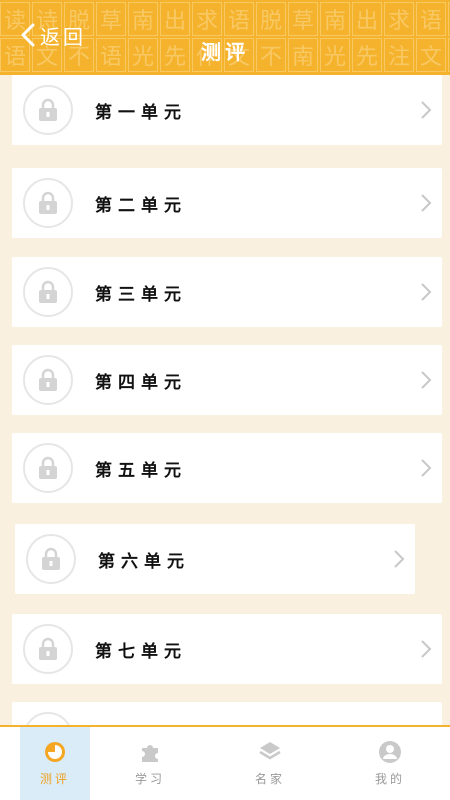  I want to click on tab-label: 测评, so click(54, 779).